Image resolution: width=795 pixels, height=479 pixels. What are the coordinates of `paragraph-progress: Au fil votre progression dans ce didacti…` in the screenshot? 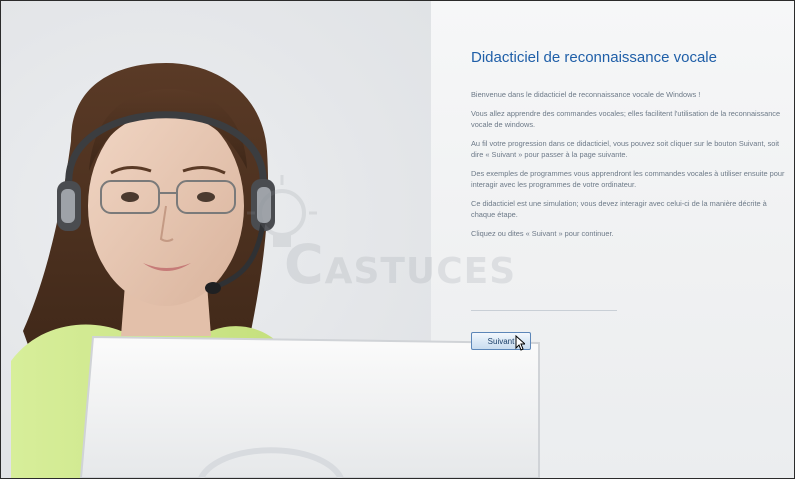 It's located at (625, 149).